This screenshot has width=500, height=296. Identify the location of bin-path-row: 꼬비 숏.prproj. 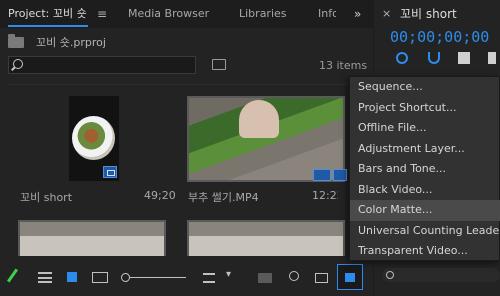
(186, 42).